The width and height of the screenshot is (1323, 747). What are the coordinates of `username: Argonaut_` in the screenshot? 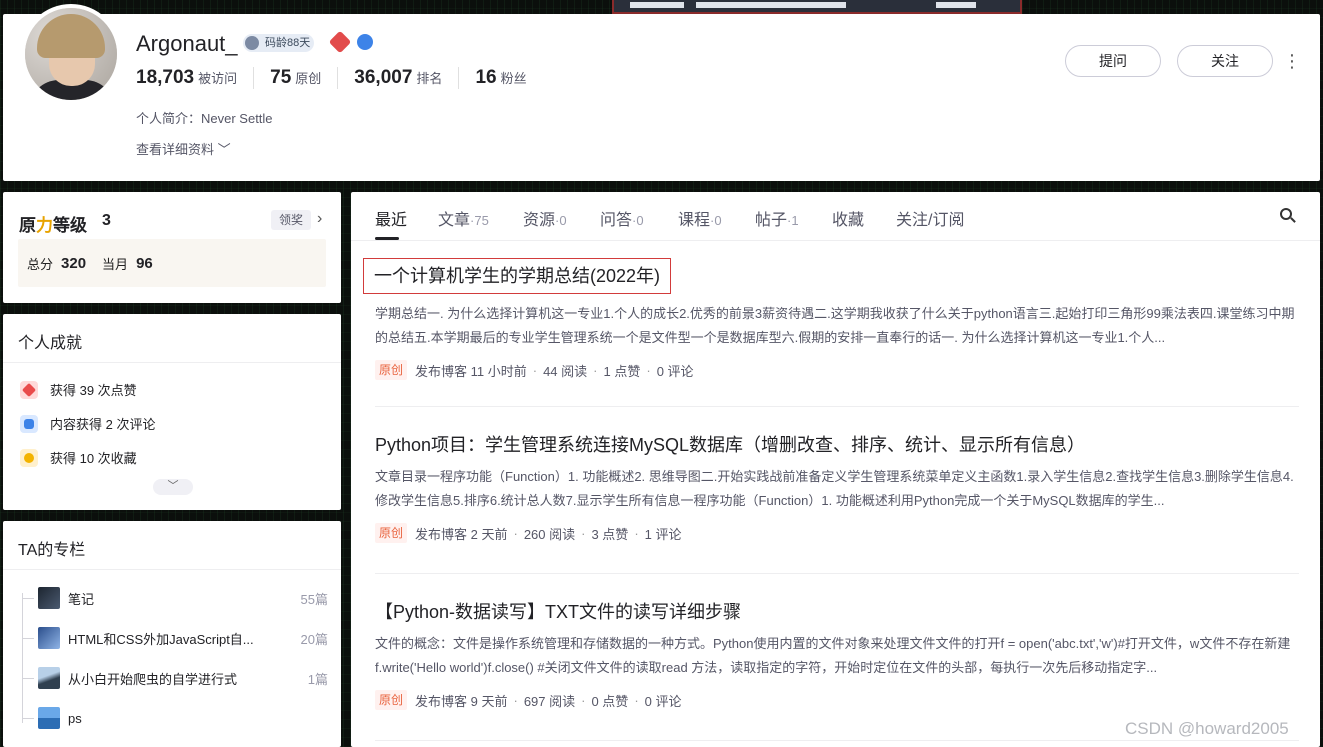 It's located at (187, 43).